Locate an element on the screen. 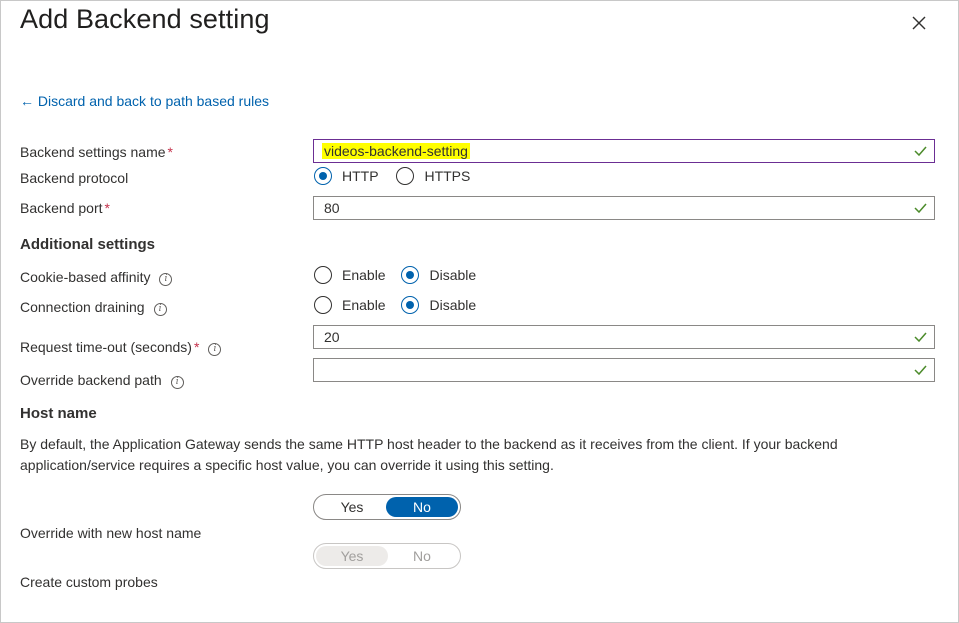  backend-port-label: Backend port * is located at coordinates (65, 208).